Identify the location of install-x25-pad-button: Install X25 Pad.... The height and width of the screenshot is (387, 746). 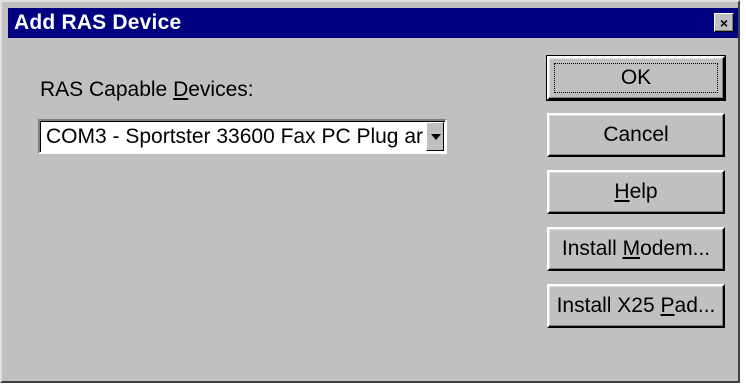
(636, 306).